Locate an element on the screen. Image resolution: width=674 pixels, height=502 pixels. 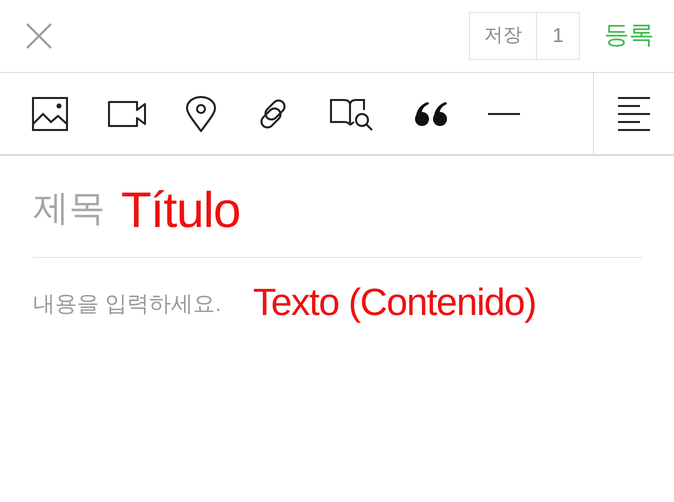
video-camera-icon is located at coordinates (127, 114).